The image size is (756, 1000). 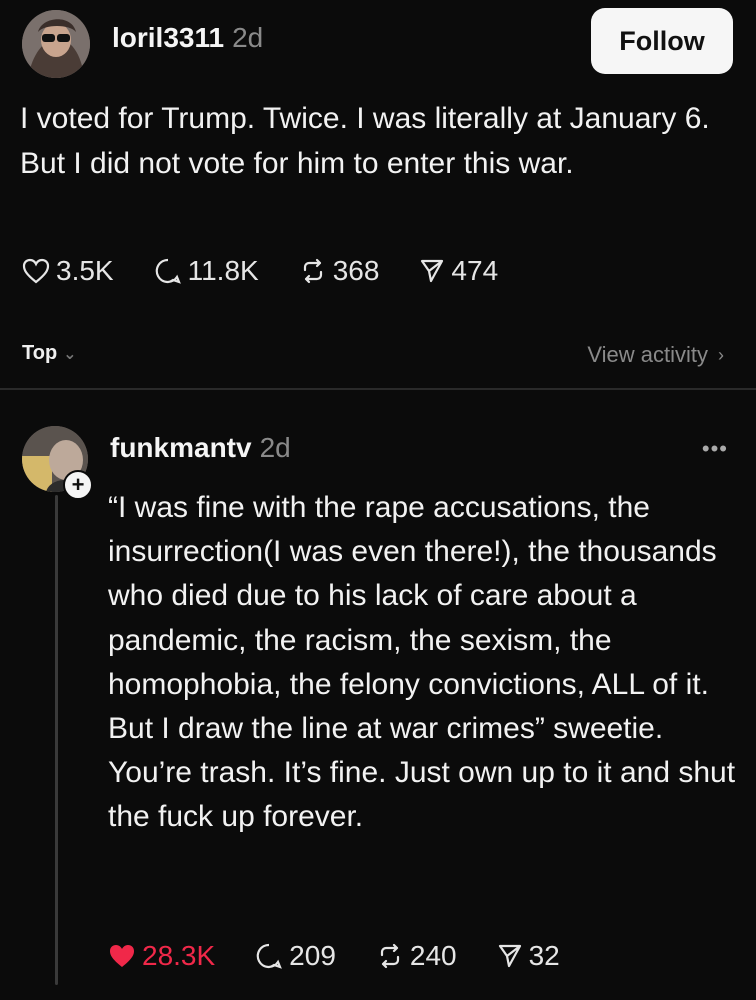 I want to click on reply-username: funkmantv 2d, so click(x=200, y=448).